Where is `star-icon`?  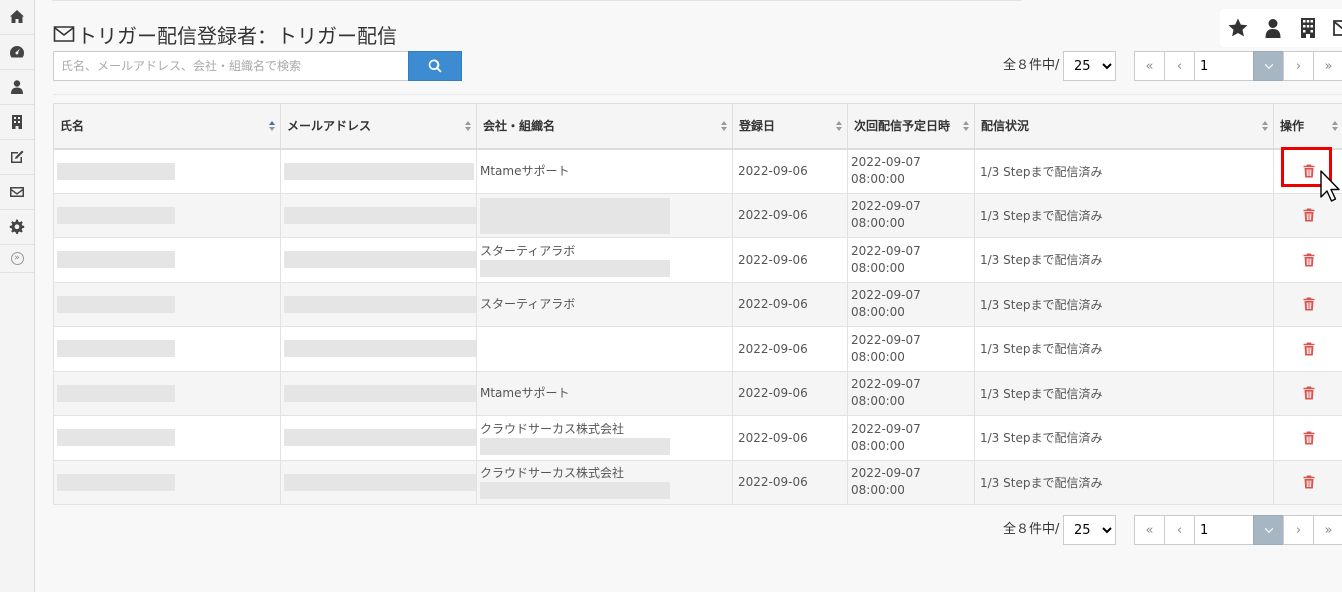
star-icon is located at coordinates (1237, 27).